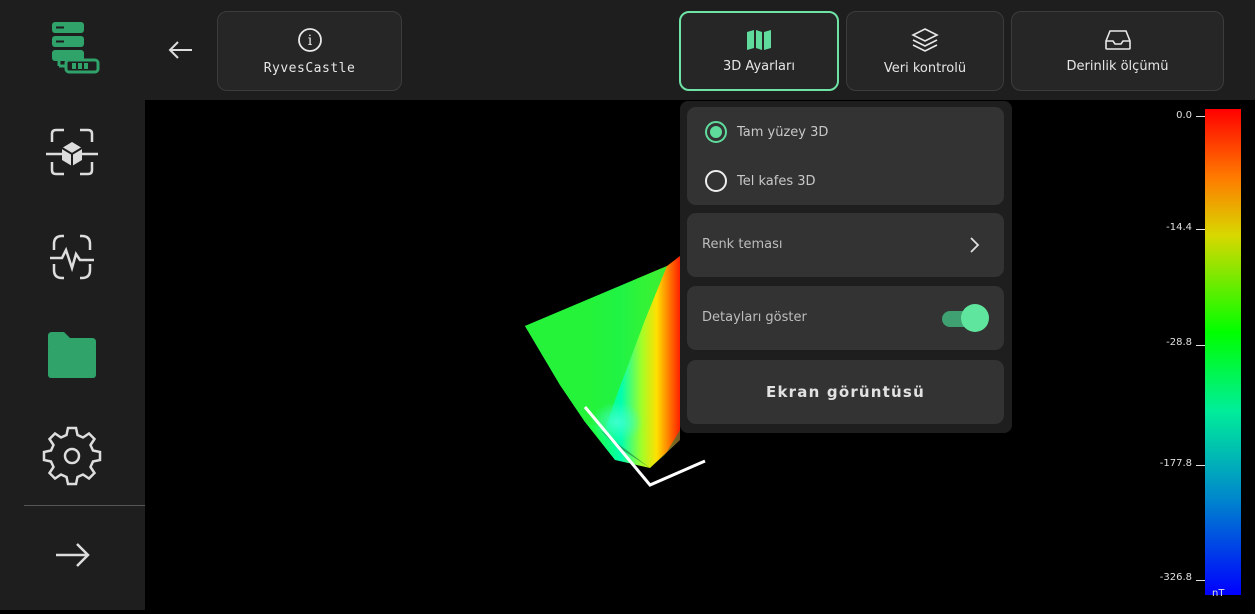 The height and width of the screenshot is (614, 1255). What do you see at coordinates (1117, 39) in the screenshot?
I see `inbox-icon` at bounding box center [1117, 39].